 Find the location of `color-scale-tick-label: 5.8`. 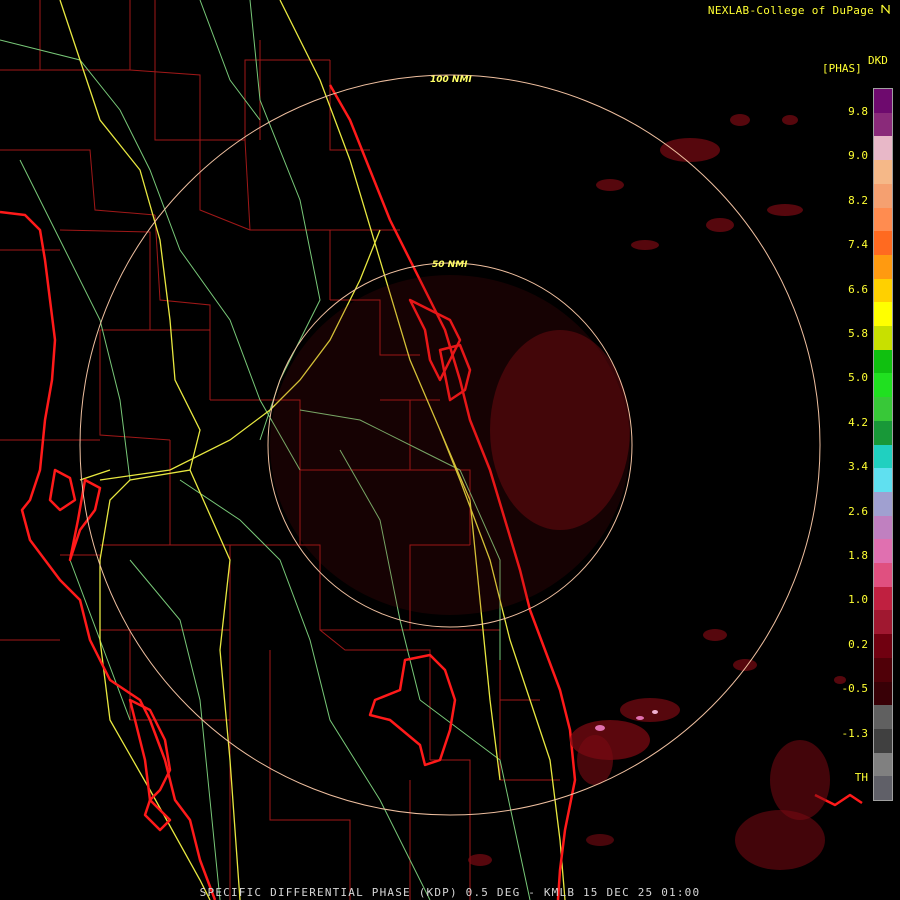

color-scale-tick-label: 5.8 is located at coordinates (858, 333).